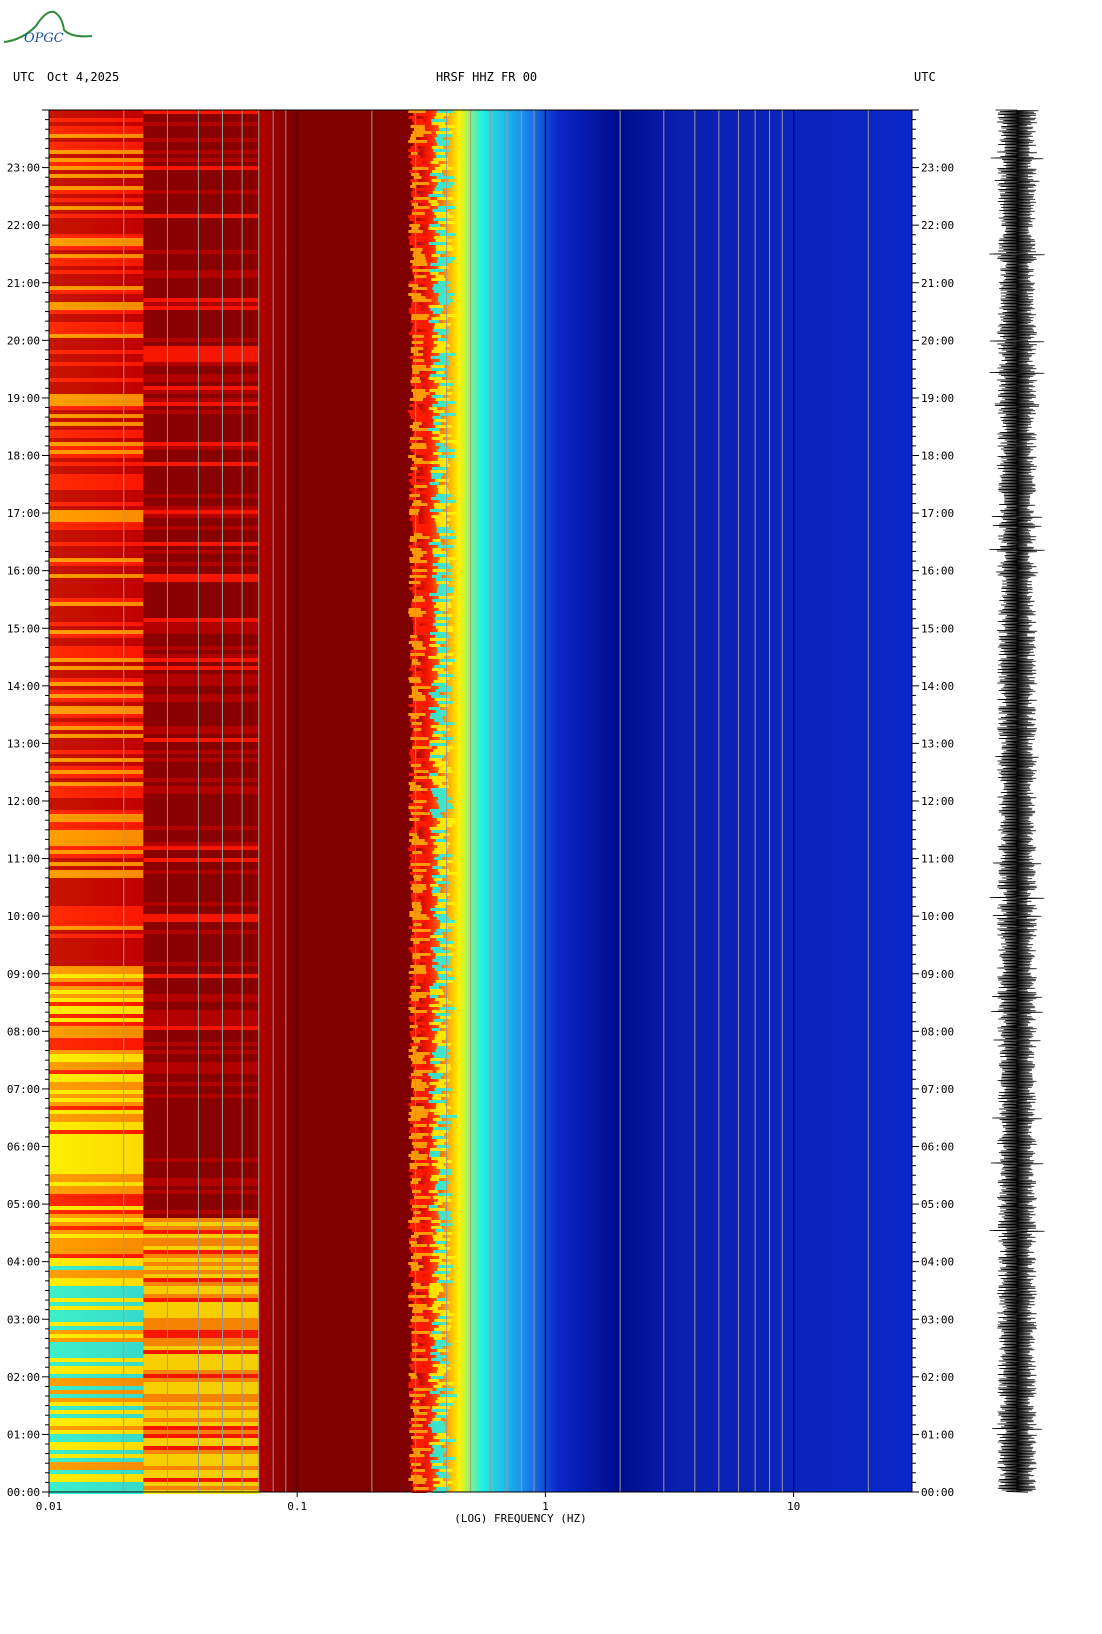  Describe the element at coordinates (937, 225) in the screenshot. I see `time-tick-label: 22:00` at that location.